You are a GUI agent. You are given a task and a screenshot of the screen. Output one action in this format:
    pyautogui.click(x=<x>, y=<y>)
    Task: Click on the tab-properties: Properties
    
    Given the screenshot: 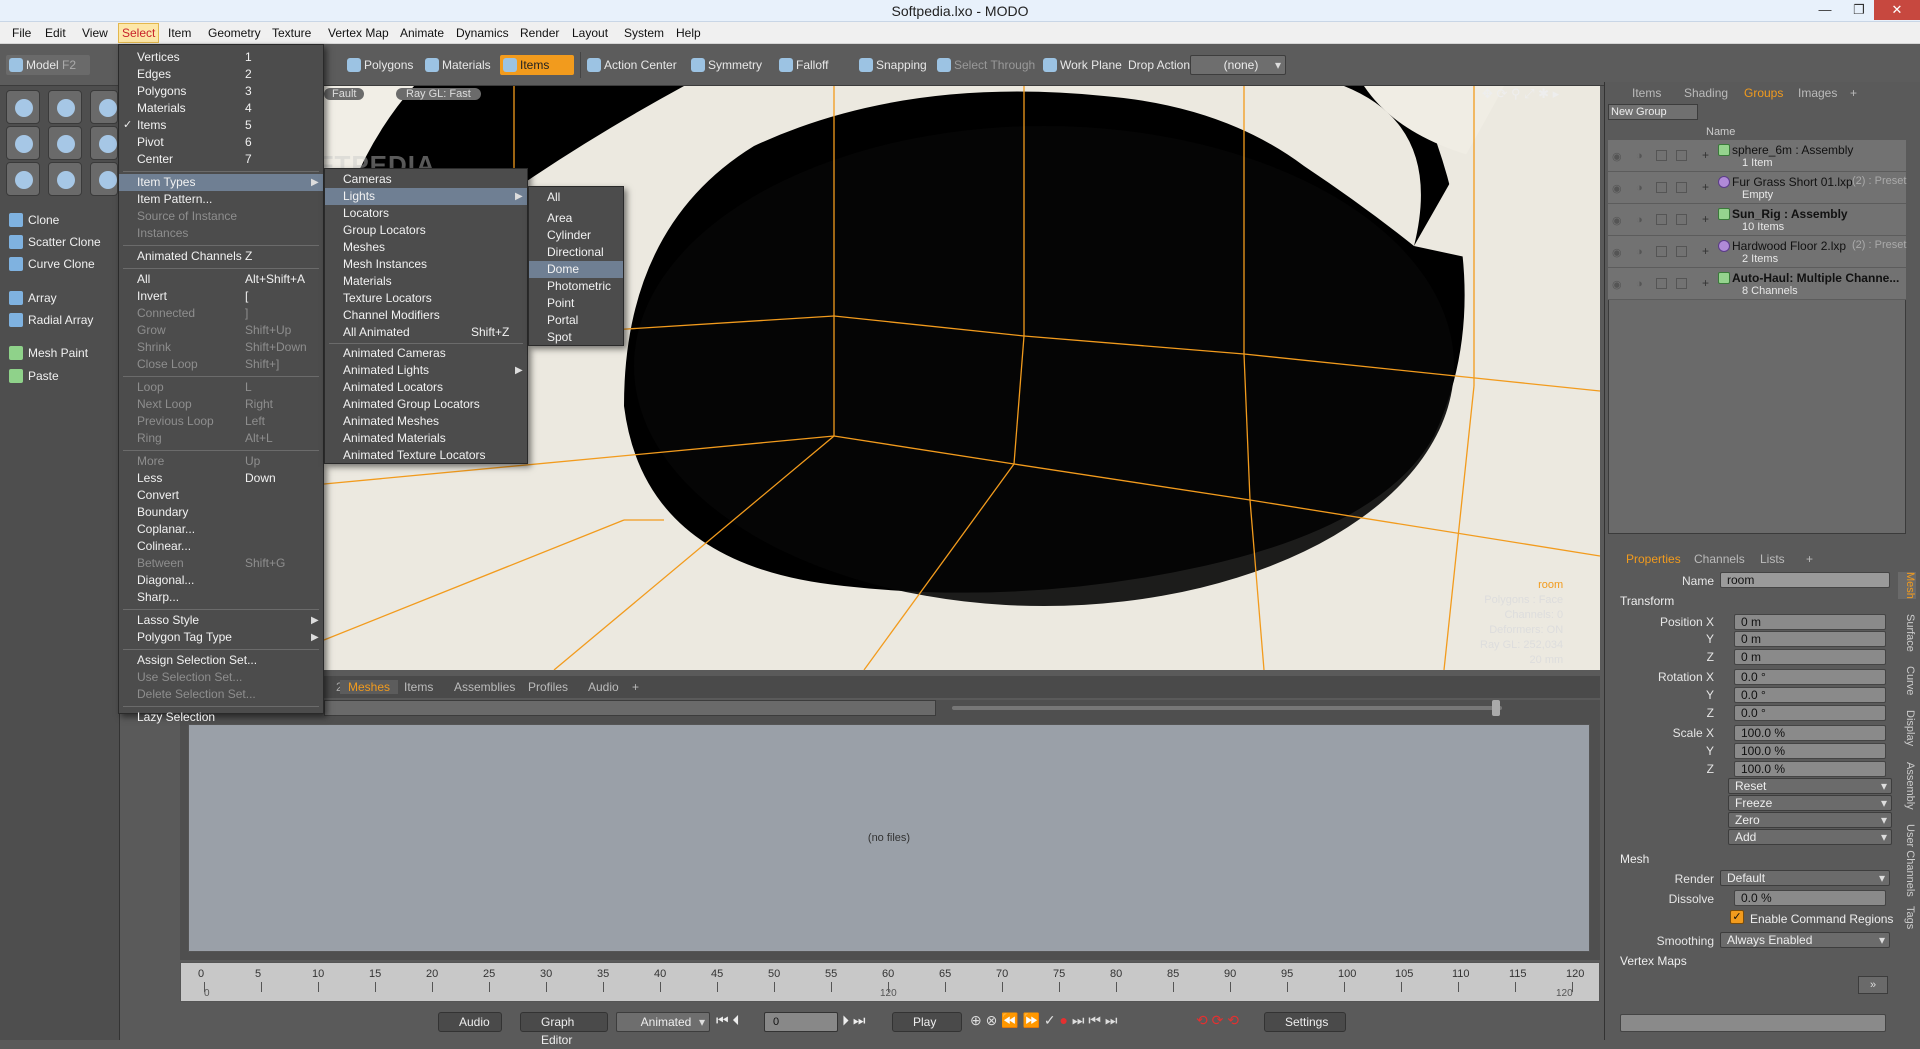 What is the action you would take?
    pyautogui.click(x=1653, y=559)
    